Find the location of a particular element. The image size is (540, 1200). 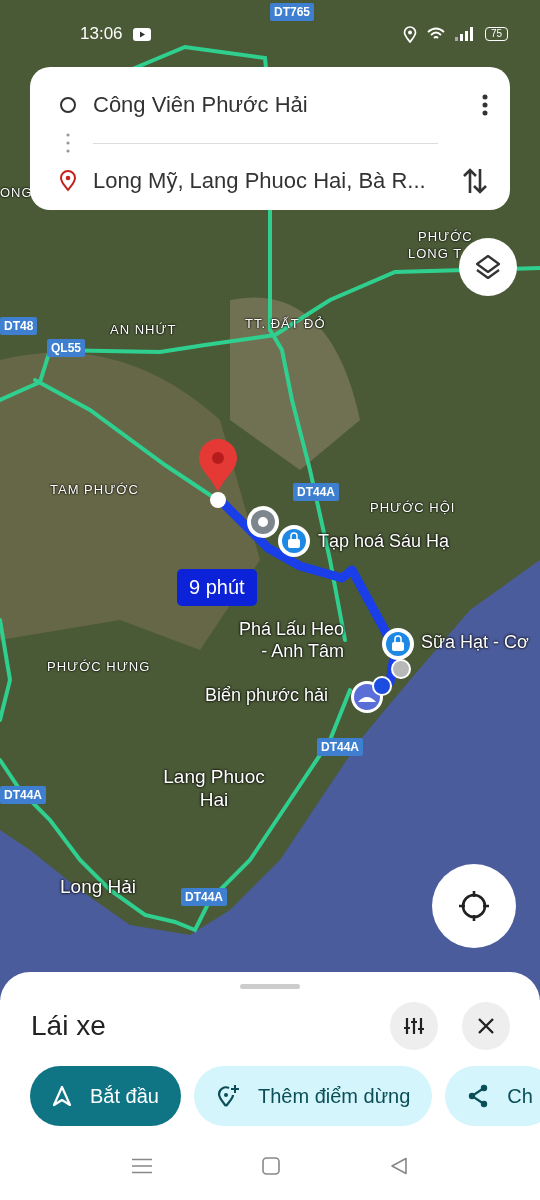

place-name-label: Biển phước hải is located at coordinates (266, 695).